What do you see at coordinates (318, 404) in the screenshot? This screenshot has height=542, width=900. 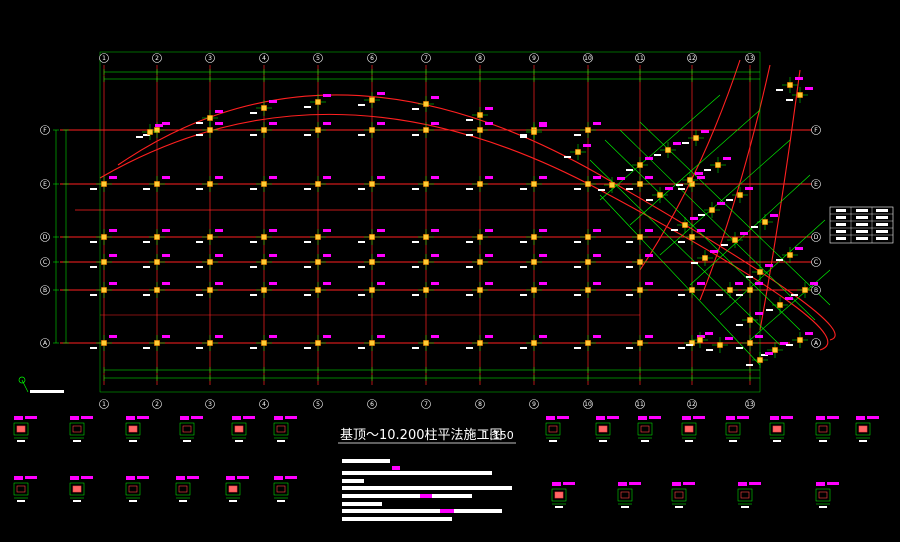 I see `axis-bubble-label: 5` at bounding box center [318, 404].